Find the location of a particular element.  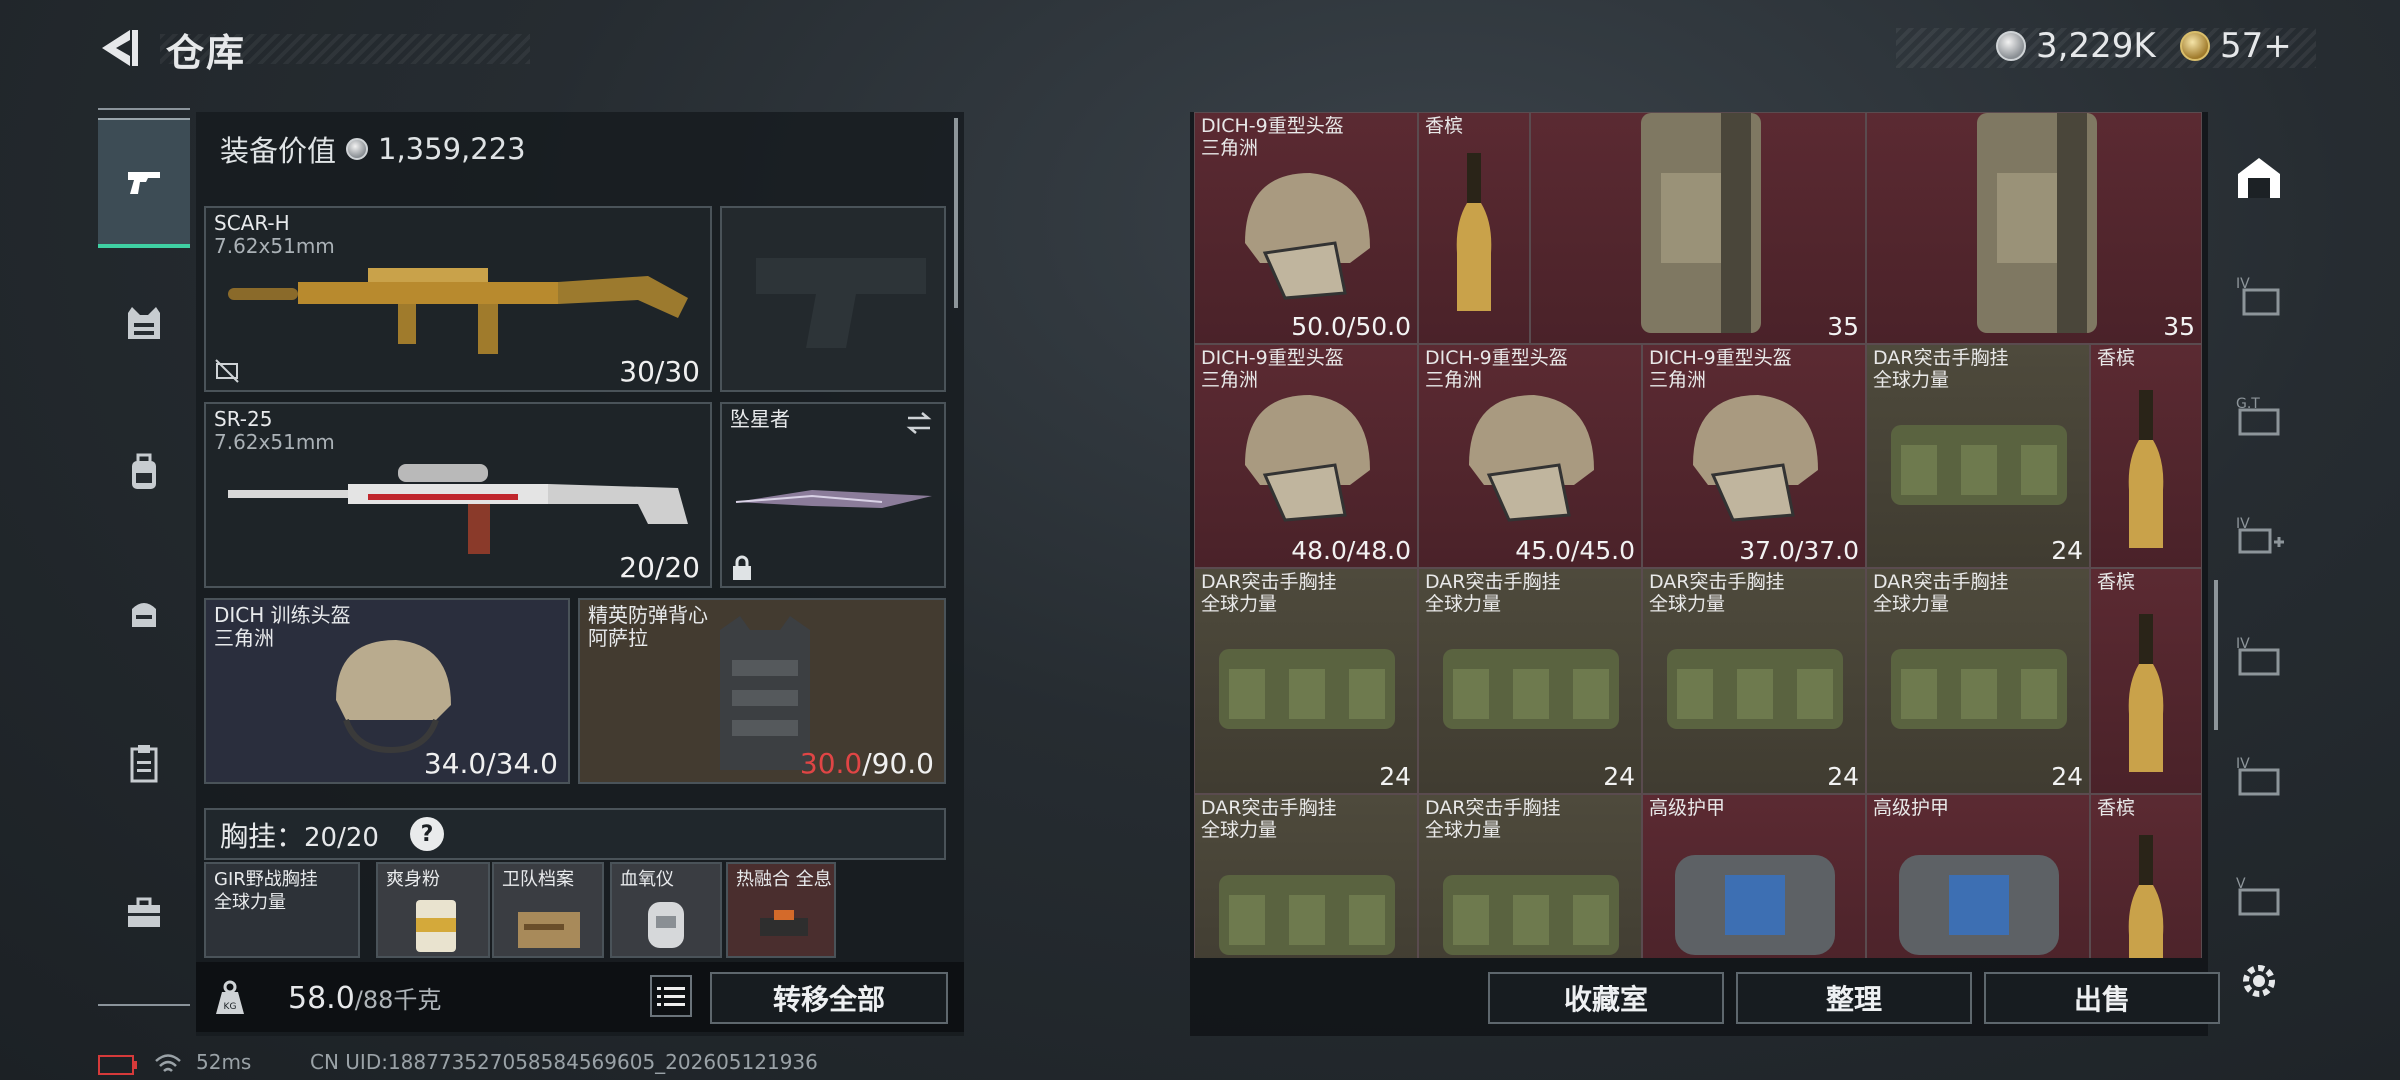

warehouse-icon is located at coordinates (2259, 178).